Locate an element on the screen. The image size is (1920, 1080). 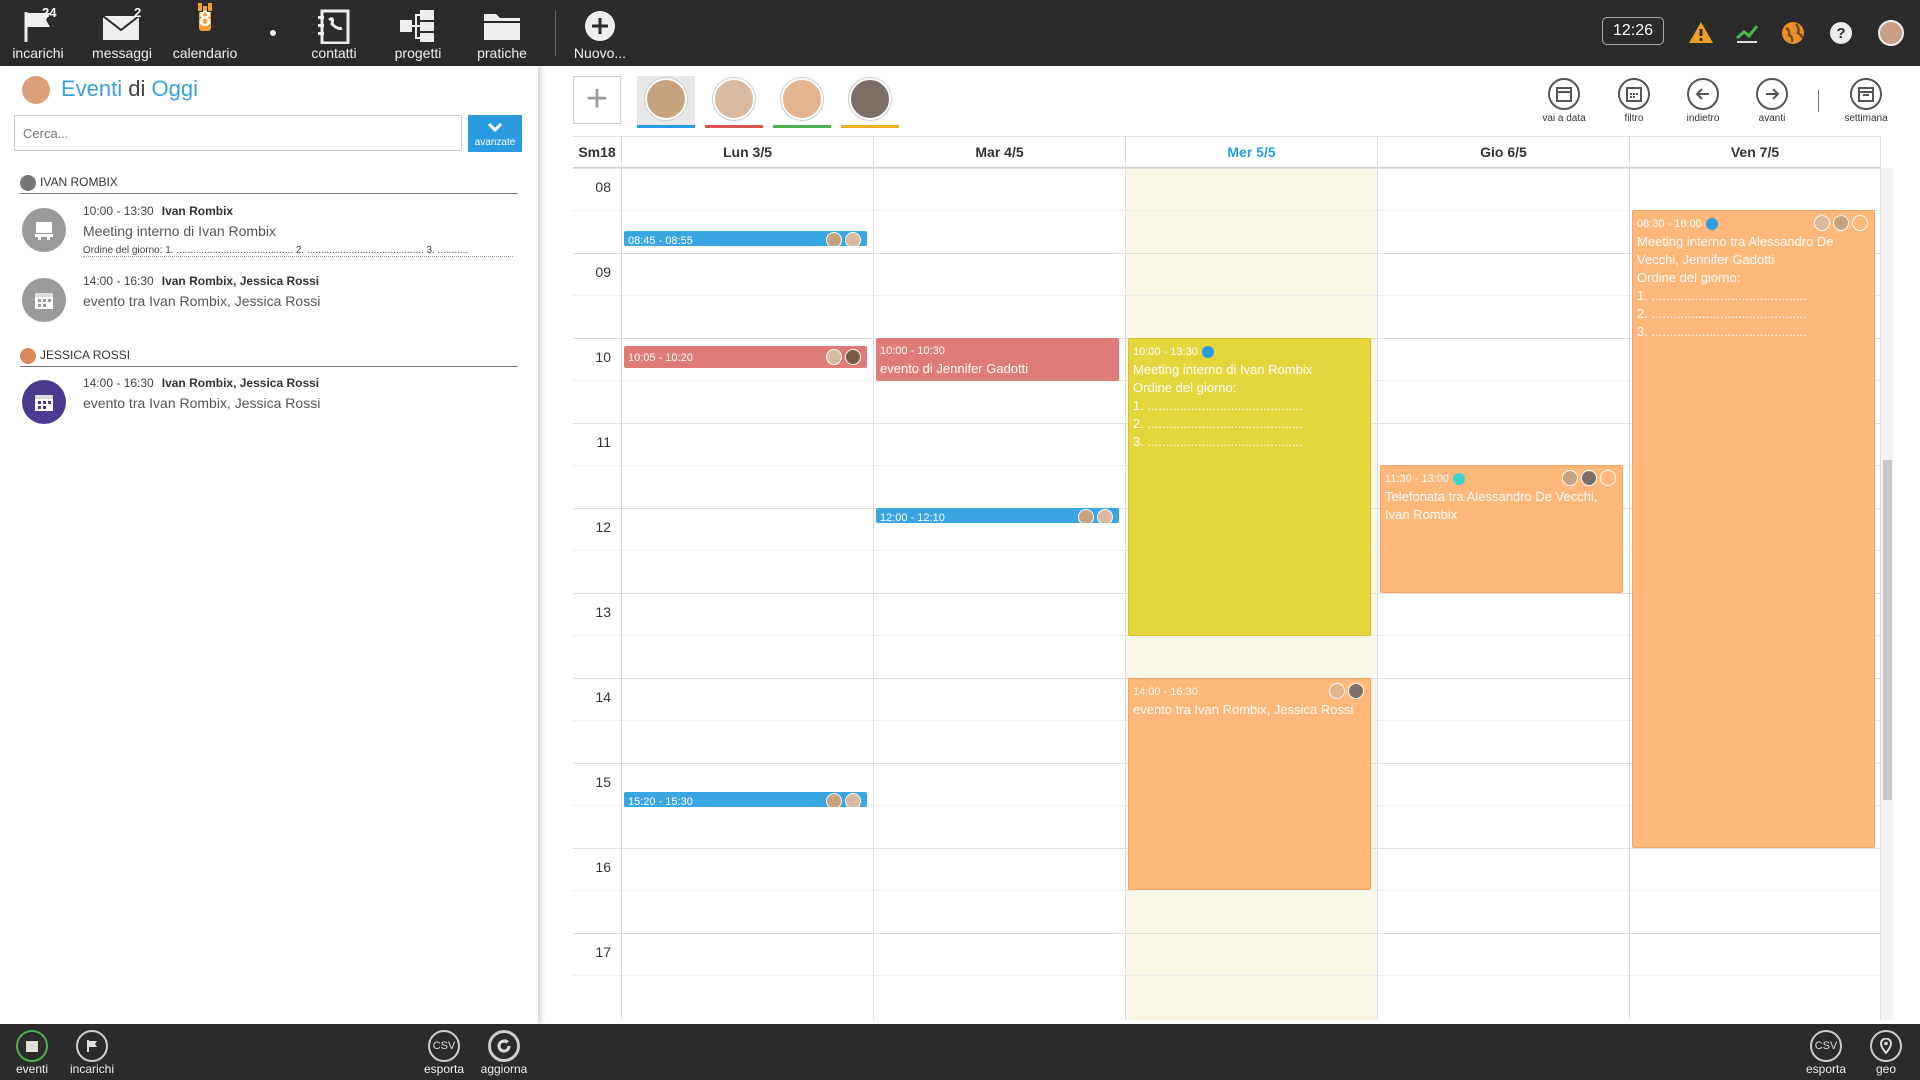
nav-messaggi-label: messaggi is located at coordinates (122, 53).